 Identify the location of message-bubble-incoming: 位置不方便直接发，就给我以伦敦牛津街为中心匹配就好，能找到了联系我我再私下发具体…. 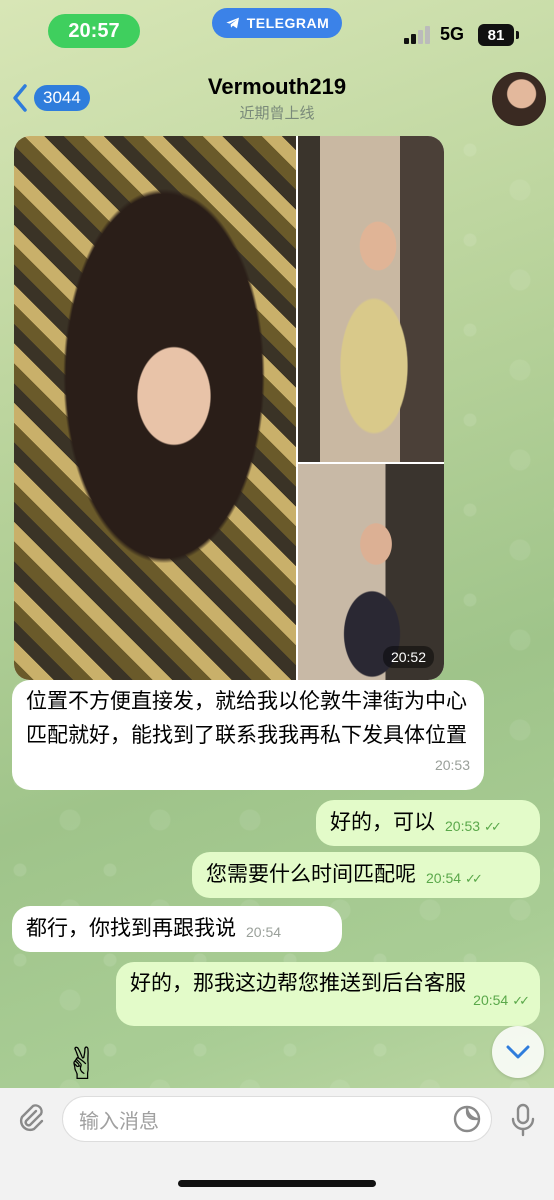
(248, 735).